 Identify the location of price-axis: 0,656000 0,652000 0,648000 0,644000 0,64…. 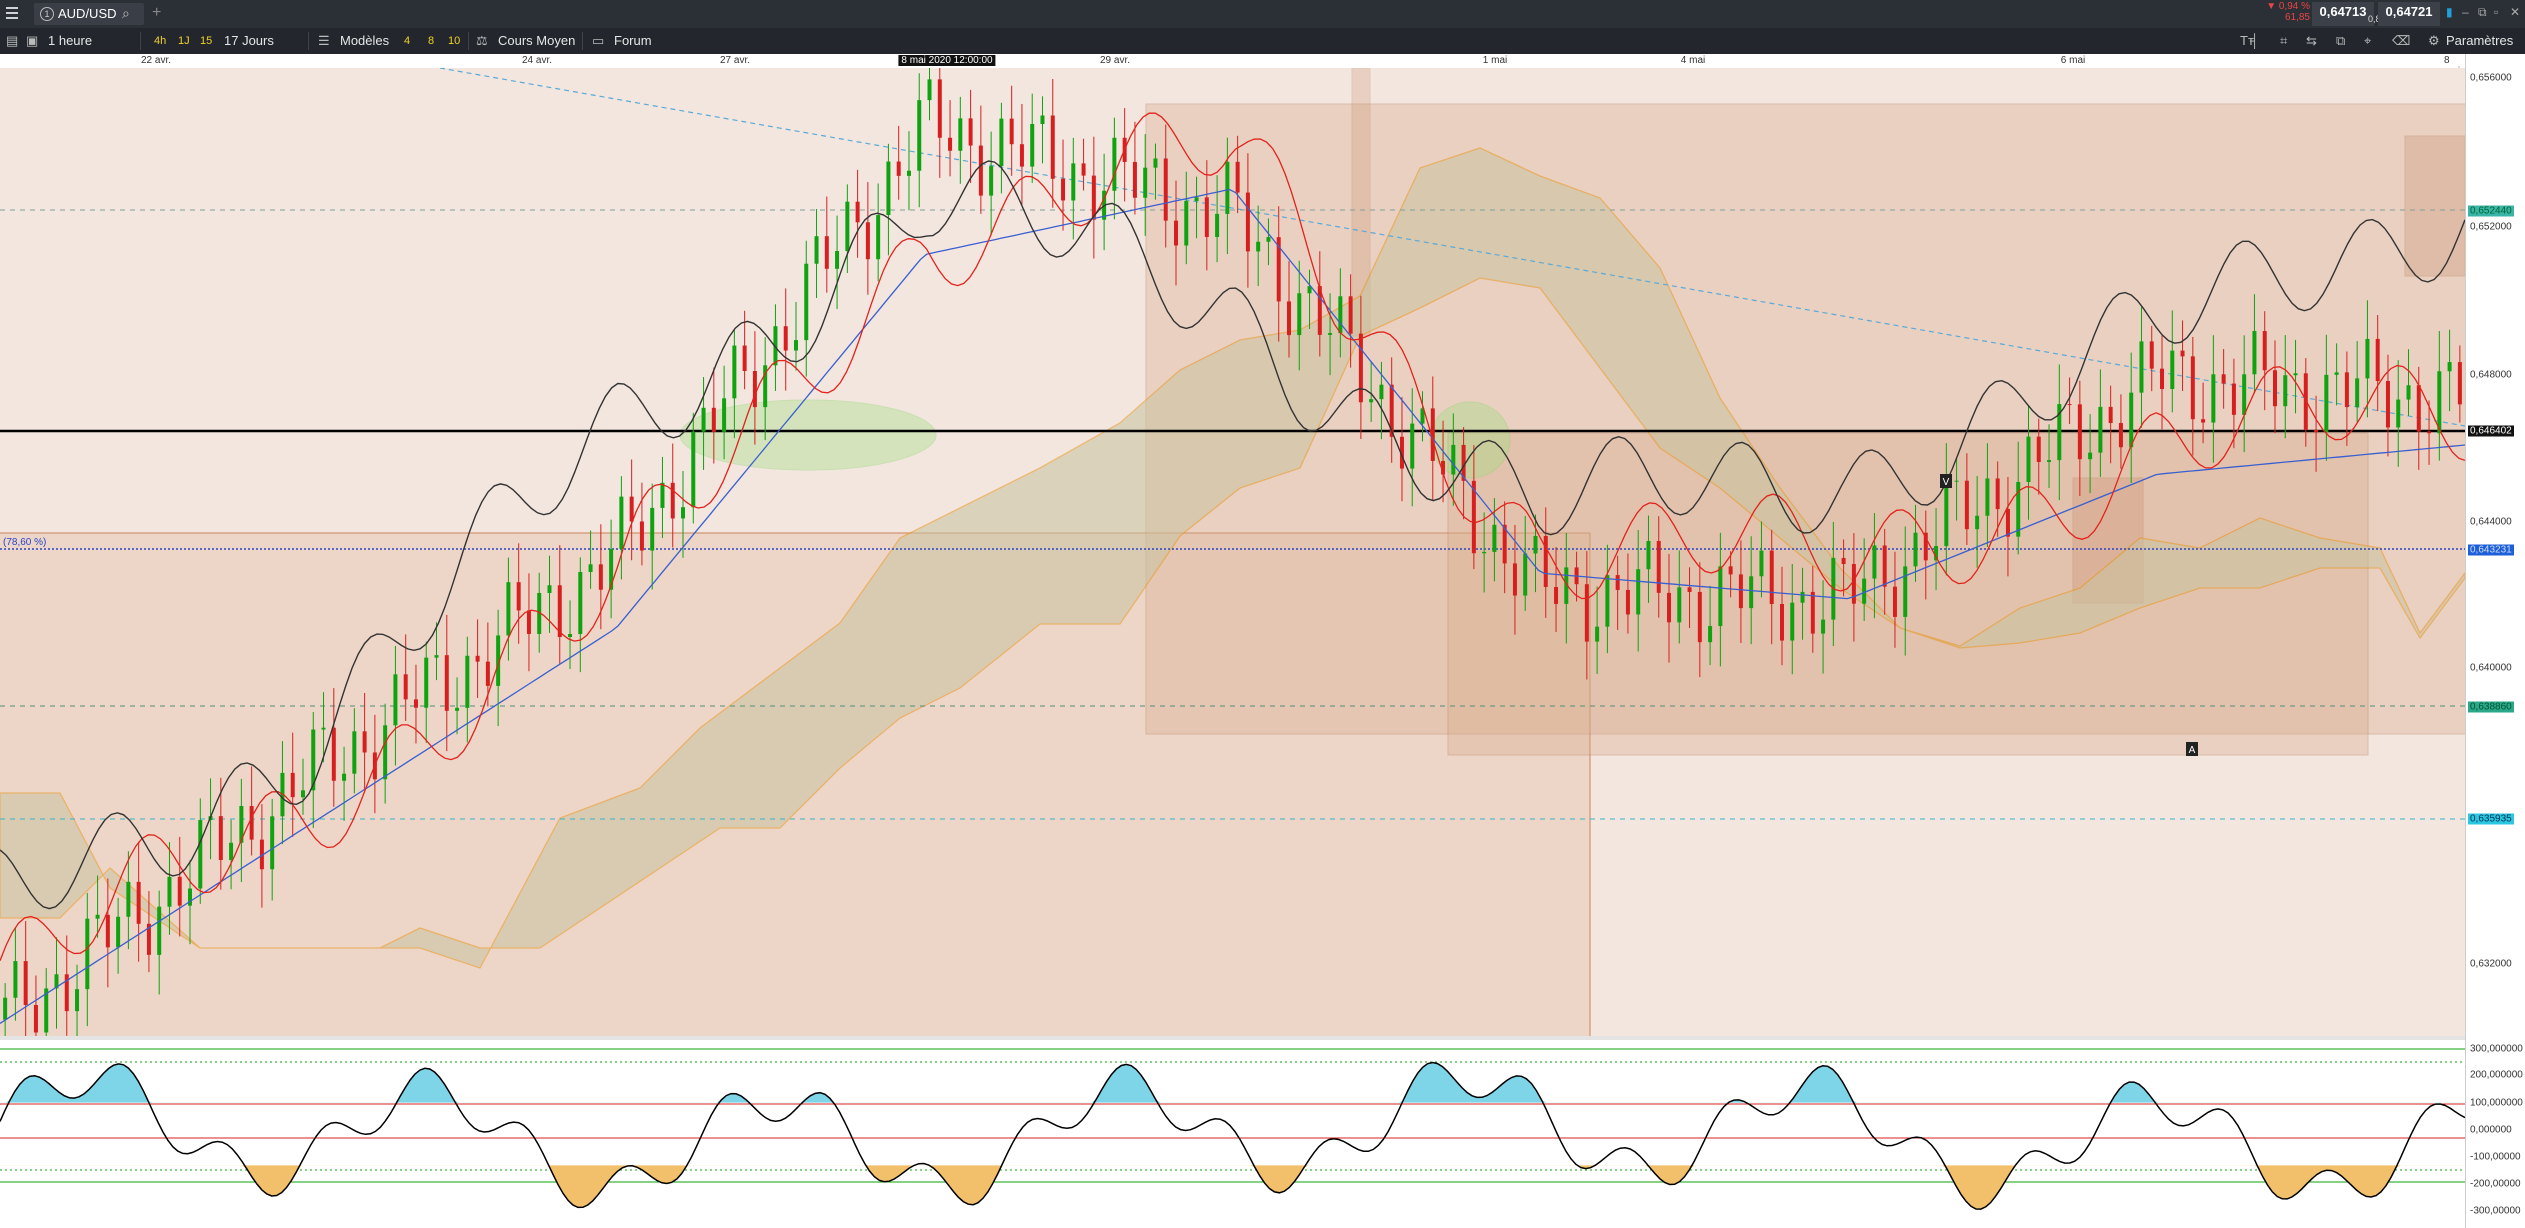
(2495, 641).